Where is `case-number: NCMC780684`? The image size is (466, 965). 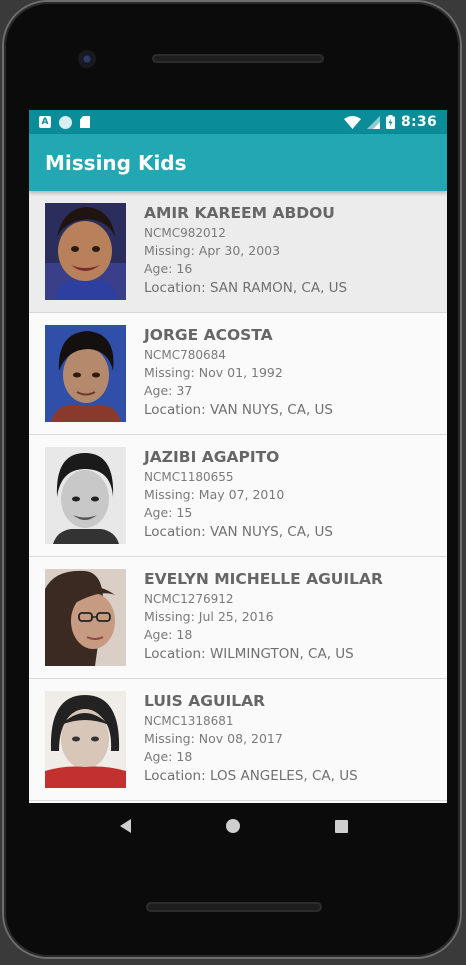
case-number: NCMC780684 is located at coordinates (185, 355).